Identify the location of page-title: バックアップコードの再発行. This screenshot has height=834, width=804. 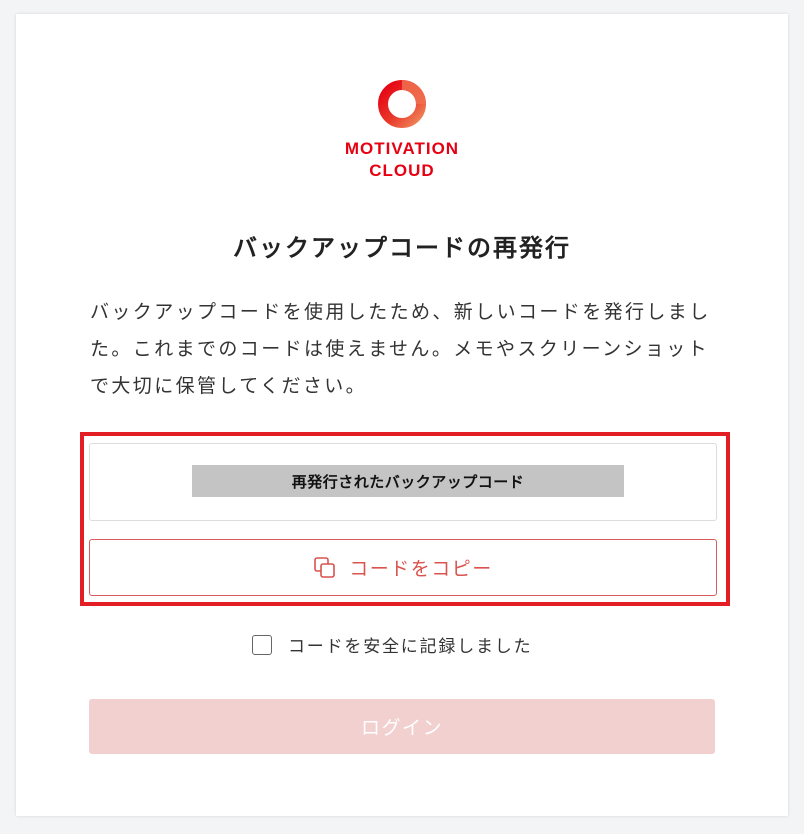
(402, 248).